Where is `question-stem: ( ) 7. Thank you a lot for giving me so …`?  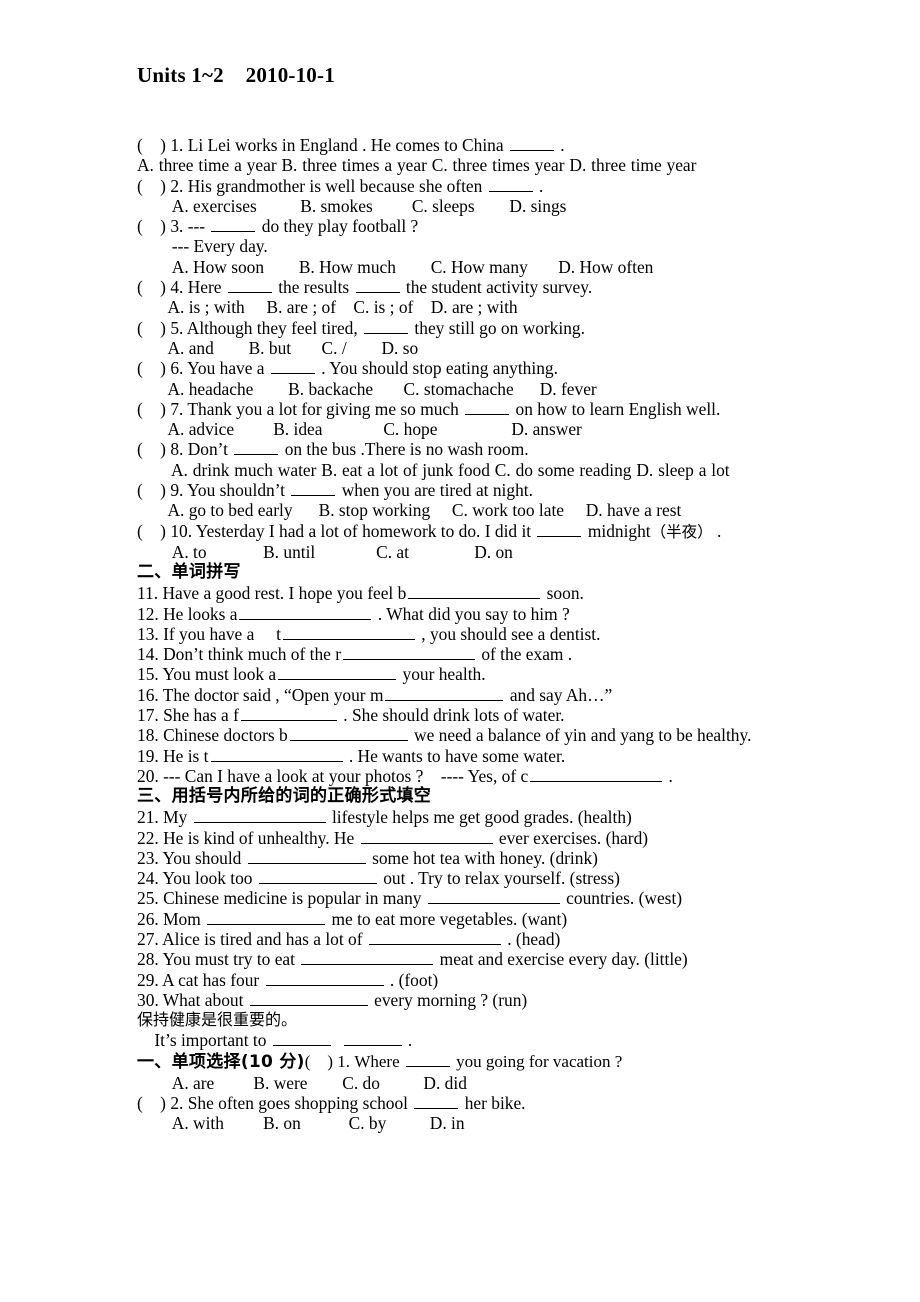 question-stem: ( ) 7. Thank you a lot for giving me so … is located at coordinates (429, 408).